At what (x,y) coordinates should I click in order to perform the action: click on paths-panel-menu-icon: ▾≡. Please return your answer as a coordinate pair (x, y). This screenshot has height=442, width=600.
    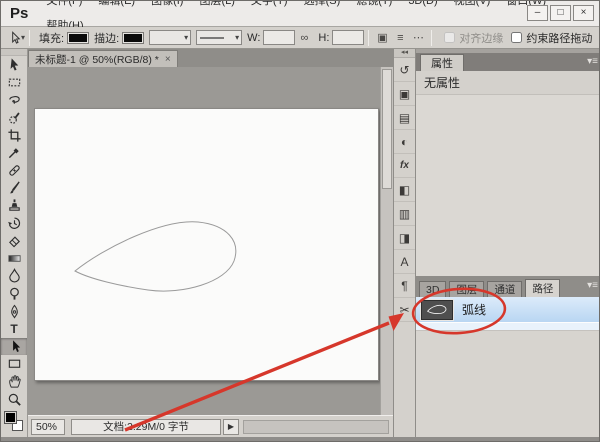
    Looking at the image, I should click on (592, 286).